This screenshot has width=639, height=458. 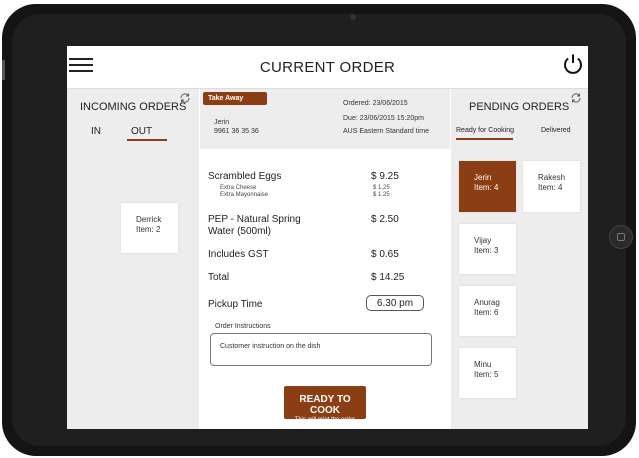 What do you see at coordinates (141, 131) in the screenshot?
I see `tab-out: OUT` at bounding box center [141, 131].